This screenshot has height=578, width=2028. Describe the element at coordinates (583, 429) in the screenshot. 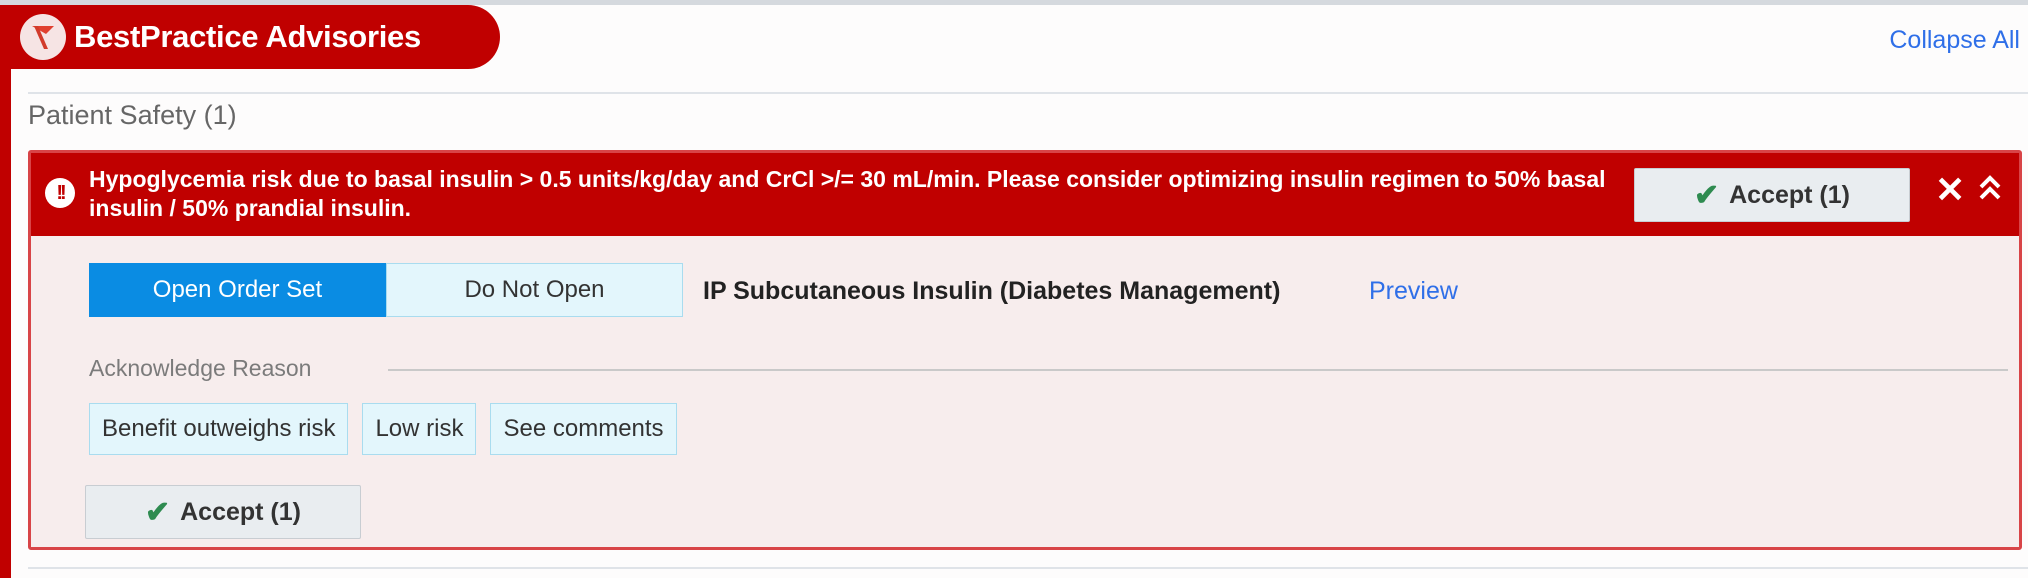

I see `reason-see-comments: See comments` at that location.